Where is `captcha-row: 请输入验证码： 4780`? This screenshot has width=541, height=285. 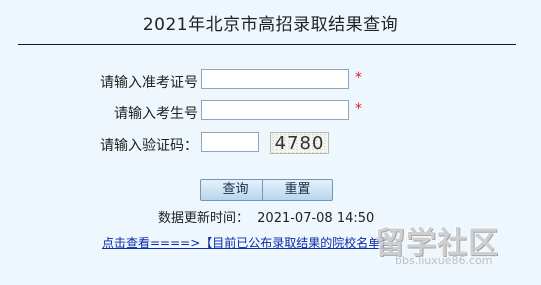 captcha-row: 请输入验证码： 4780 is located at coordinates (270, 144).